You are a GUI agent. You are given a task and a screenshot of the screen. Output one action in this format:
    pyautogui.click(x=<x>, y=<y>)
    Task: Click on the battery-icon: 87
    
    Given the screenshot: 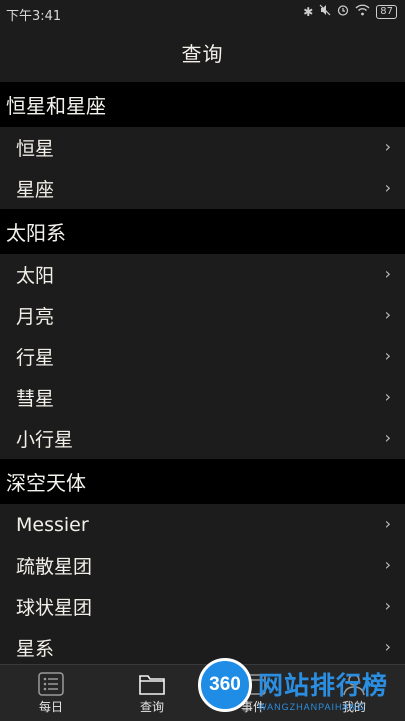 What is the action you would take?
    pyautogui.click(x=386, y=11)
    